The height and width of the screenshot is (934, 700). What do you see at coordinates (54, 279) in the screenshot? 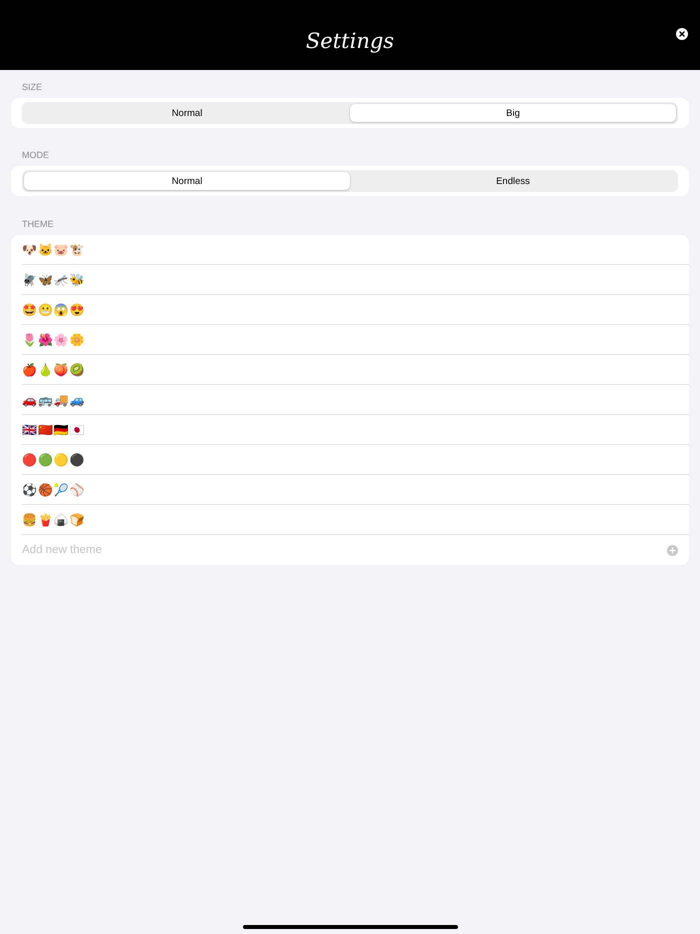
I see `theme-item: 🪰🦋🦟🐝` at bounding box center [54, 279].